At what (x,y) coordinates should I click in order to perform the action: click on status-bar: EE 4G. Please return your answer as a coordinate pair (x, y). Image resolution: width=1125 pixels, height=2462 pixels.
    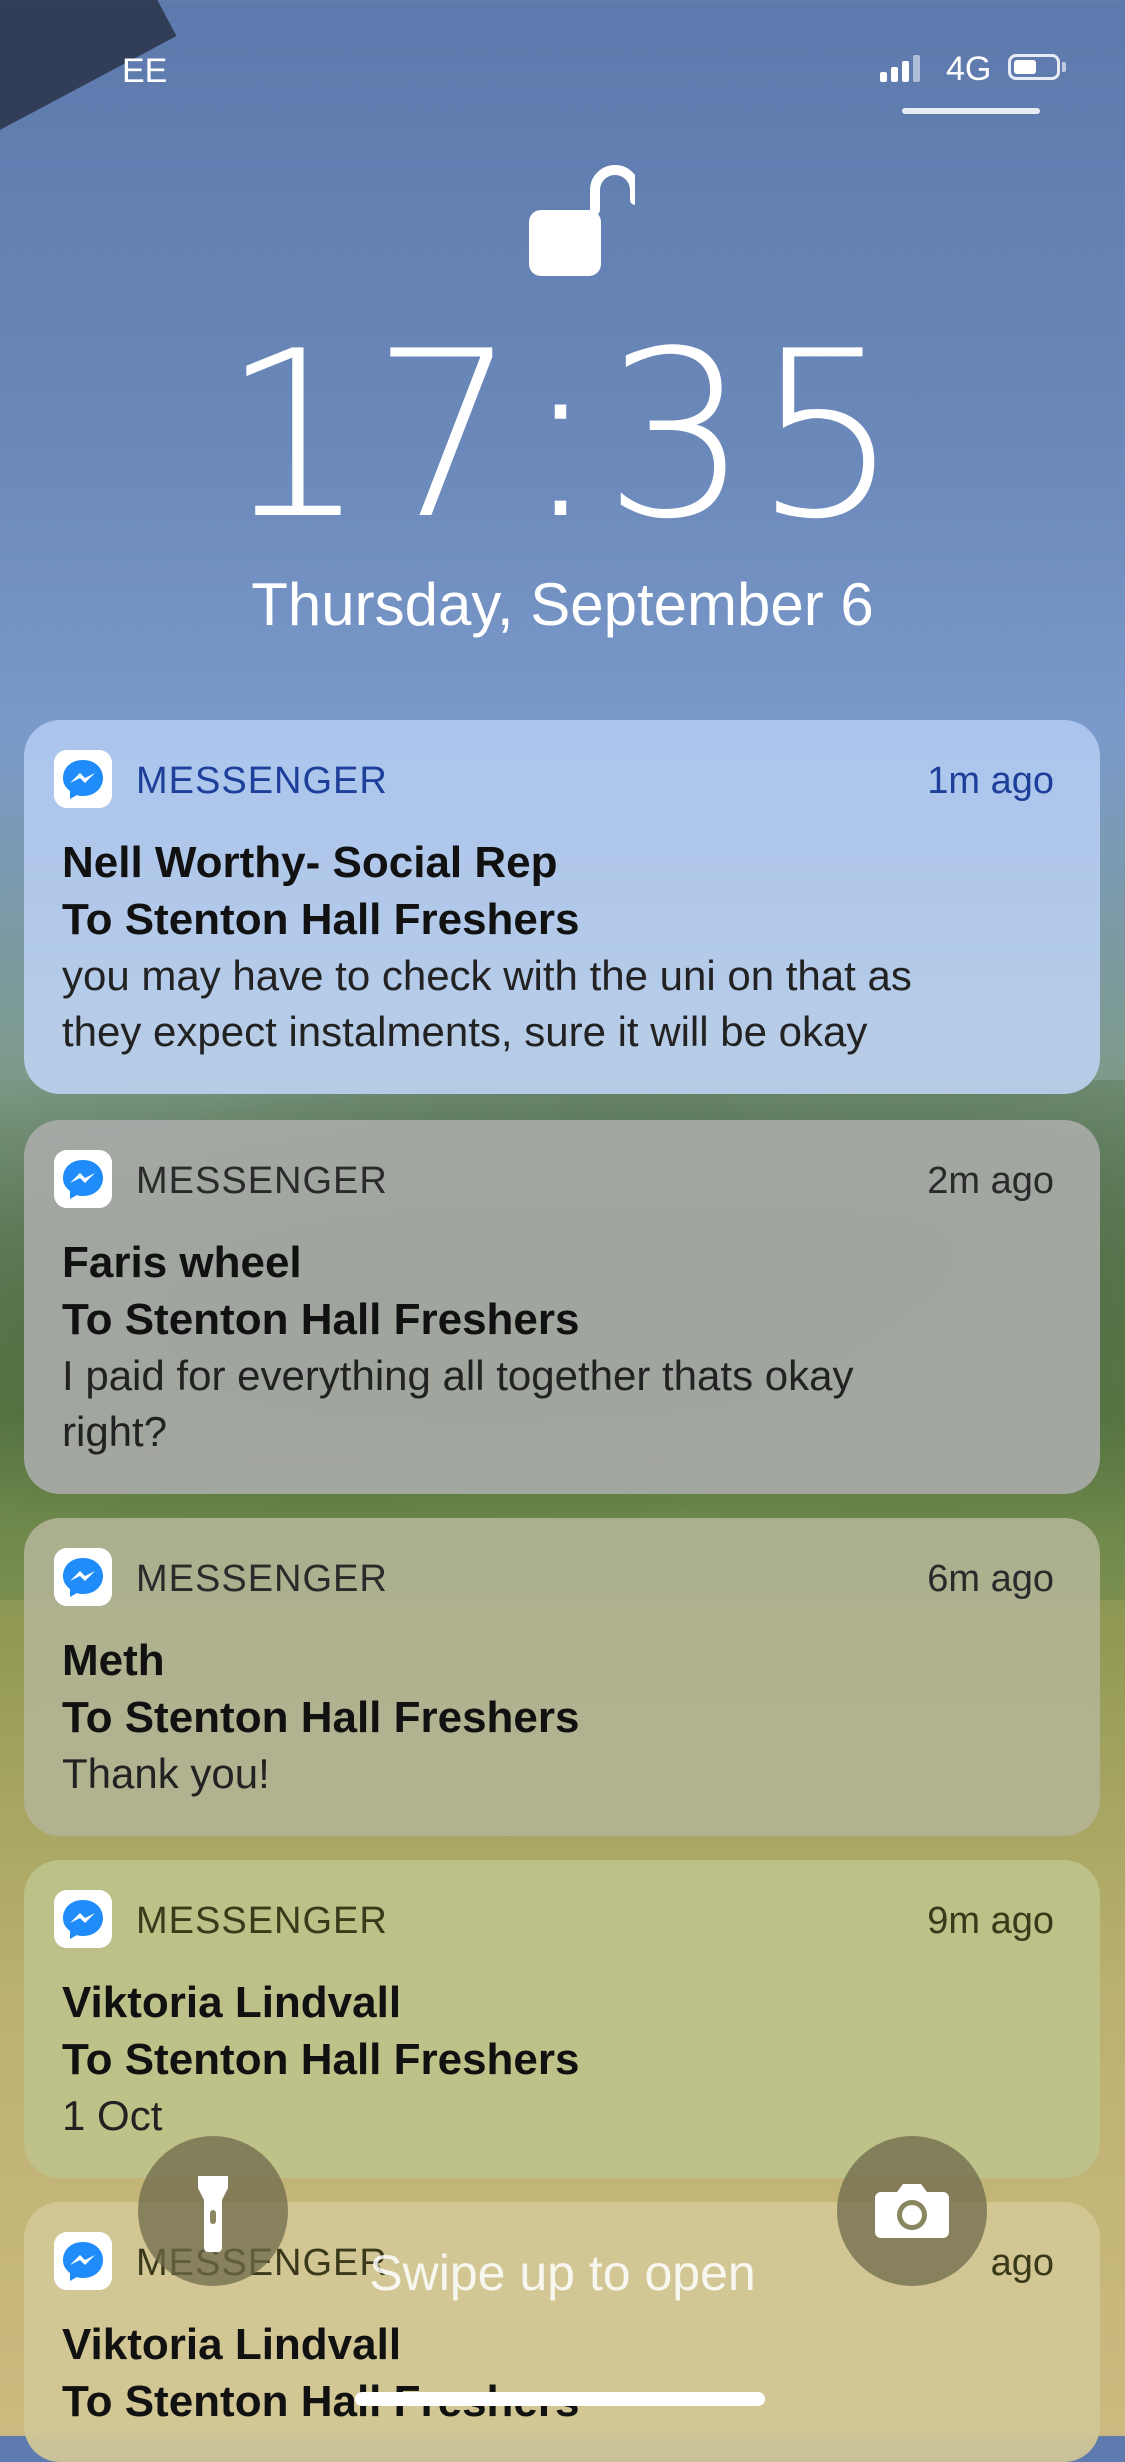
    Looking at the image, I should click on (562, 65).